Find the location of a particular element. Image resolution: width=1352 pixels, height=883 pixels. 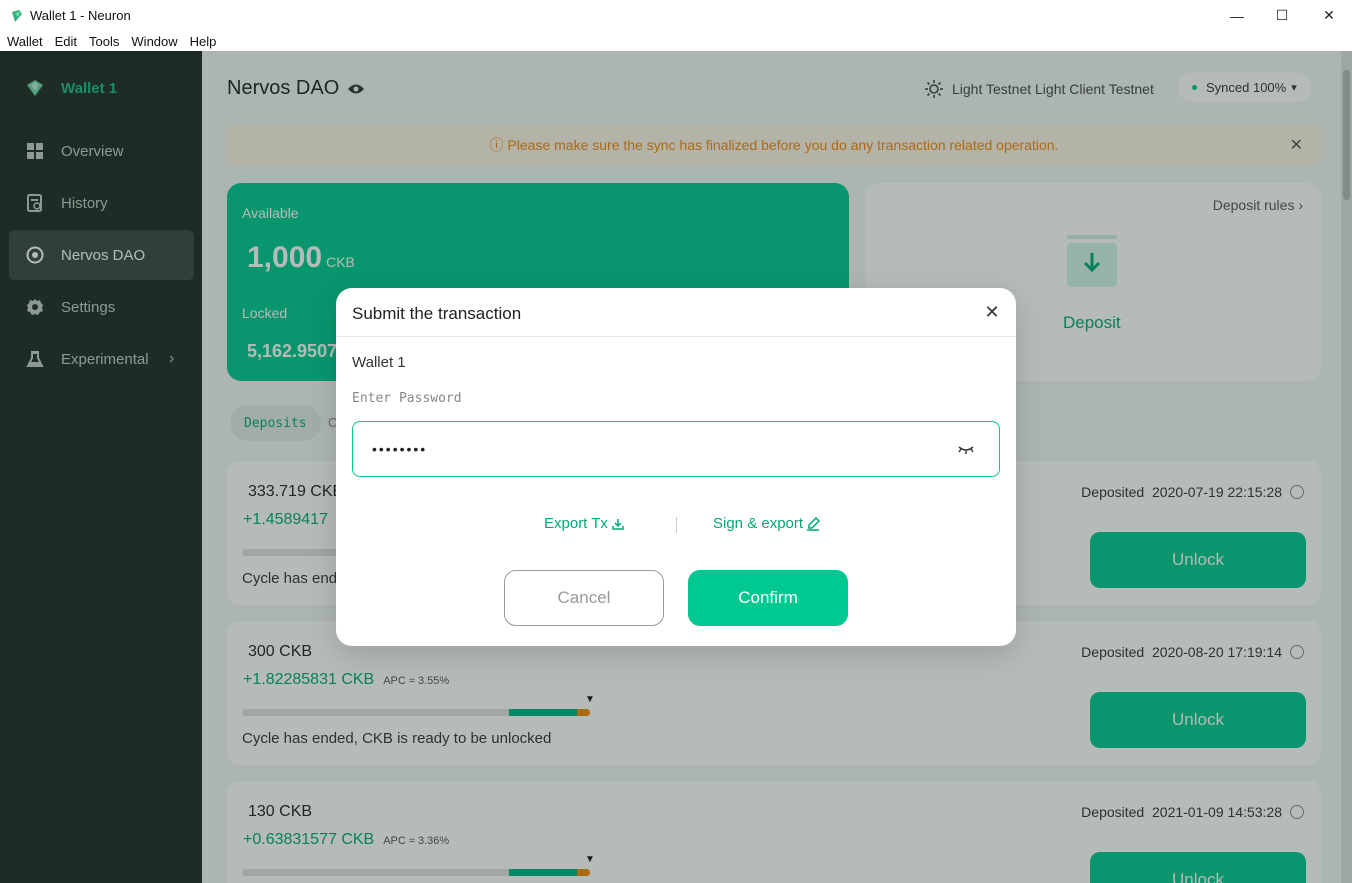

dialog-wallet-name: Wallet 1 is located at coordinates (379, 362).